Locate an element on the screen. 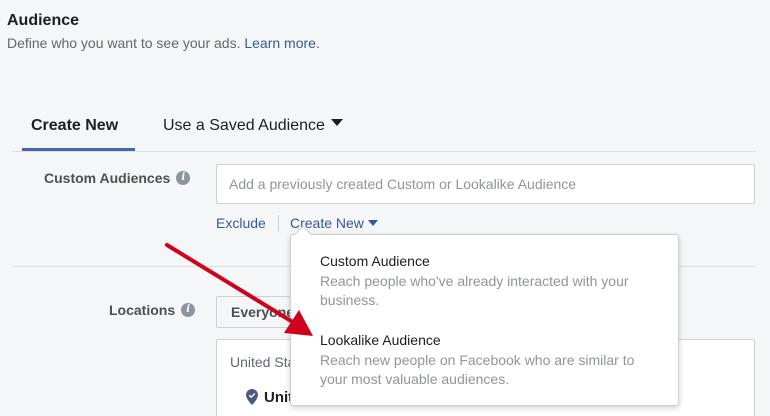 The width and height of the screenshot is (770, 416). tab-divider is located at coordinates (384, 151).